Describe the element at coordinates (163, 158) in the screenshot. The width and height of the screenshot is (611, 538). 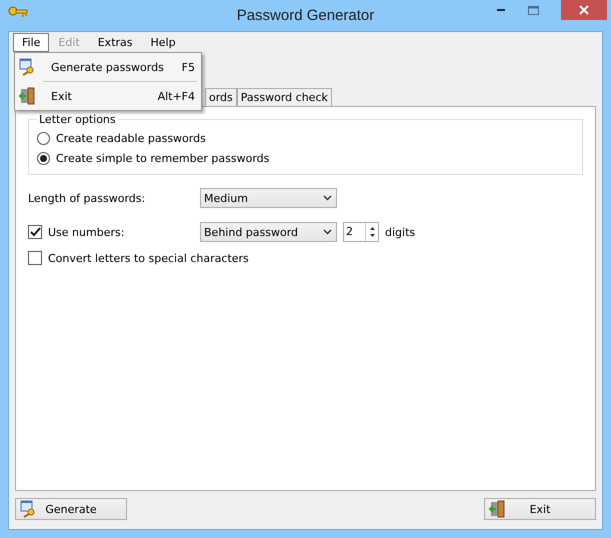
I see `option-label: Create simple to remember passwords` at that location.